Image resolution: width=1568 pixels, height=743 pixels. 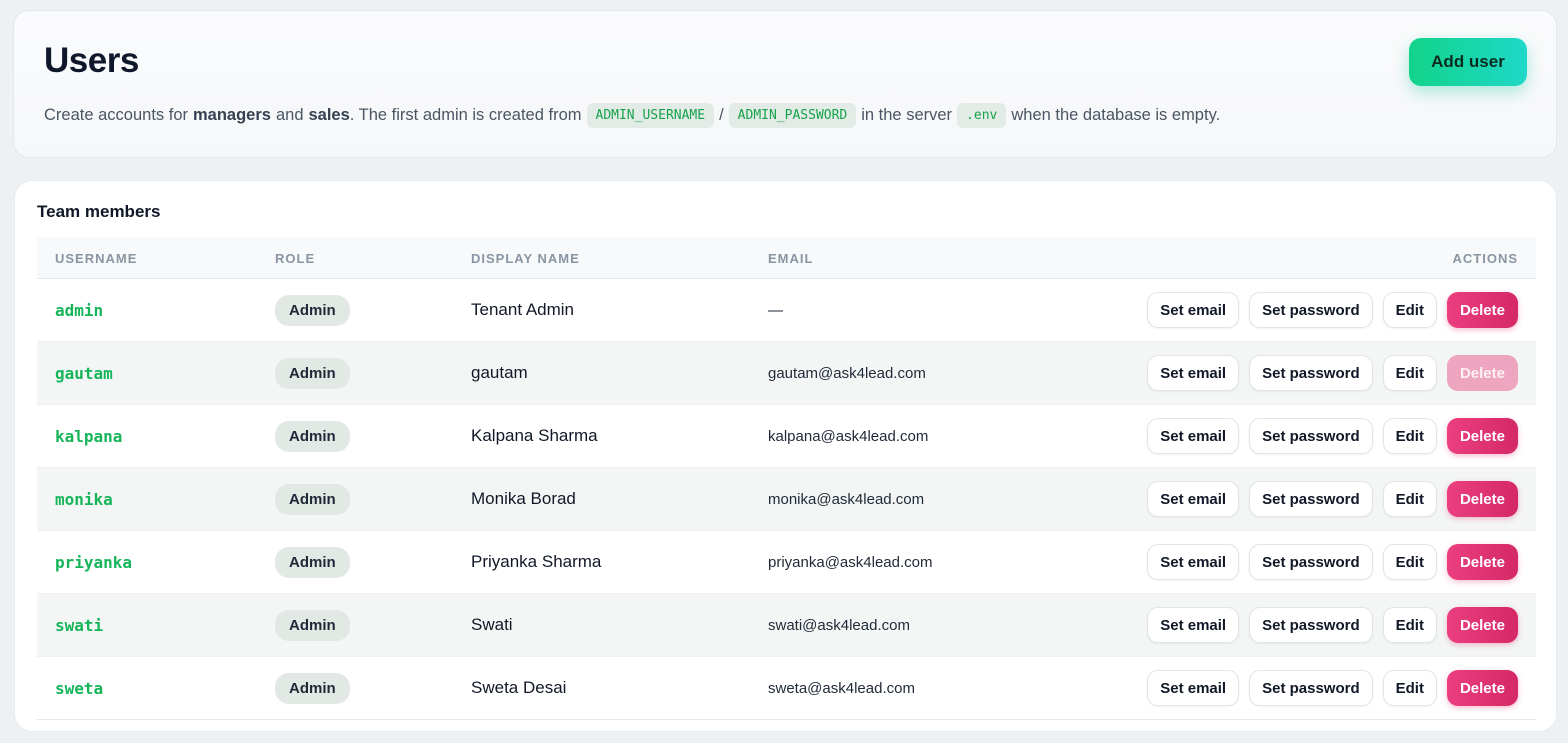 I want to click on display-name-cell: Swati, so click(x=492, y=624).